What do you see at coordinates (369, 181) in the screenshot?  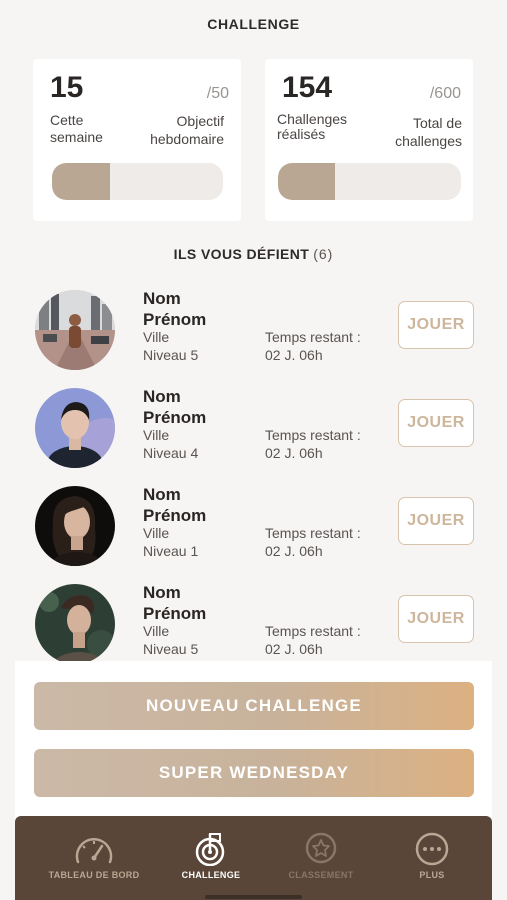 I see `total-progress-bar` at bounding box center [369, 181].